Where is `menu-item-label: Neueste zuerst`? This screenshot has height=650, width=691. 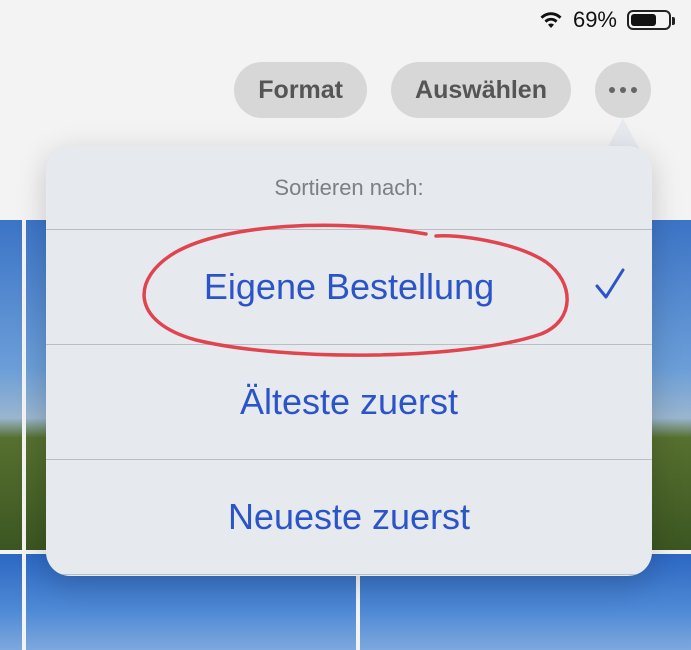 menu-item-label: Neueste zuerst is located at coordinates (349, 516).